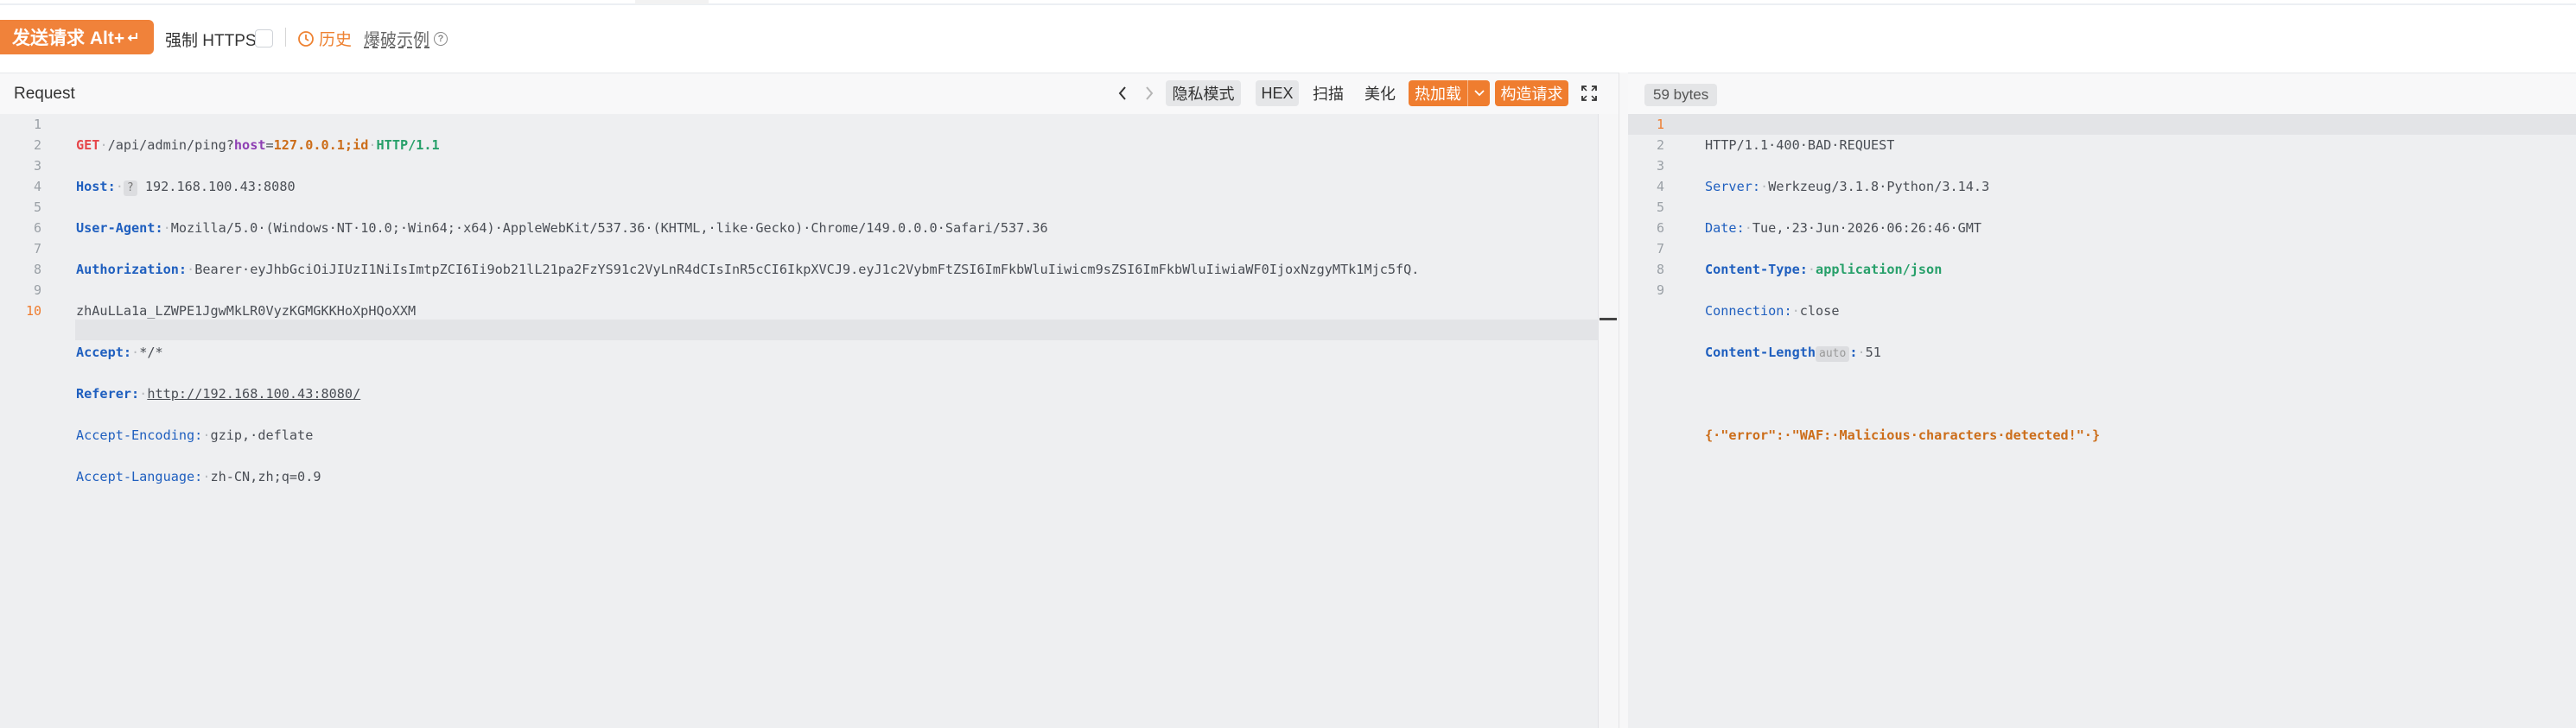 This screenshot has width=2576, height=728. I want to click on chevron-left-icon, so click(1122, 93).